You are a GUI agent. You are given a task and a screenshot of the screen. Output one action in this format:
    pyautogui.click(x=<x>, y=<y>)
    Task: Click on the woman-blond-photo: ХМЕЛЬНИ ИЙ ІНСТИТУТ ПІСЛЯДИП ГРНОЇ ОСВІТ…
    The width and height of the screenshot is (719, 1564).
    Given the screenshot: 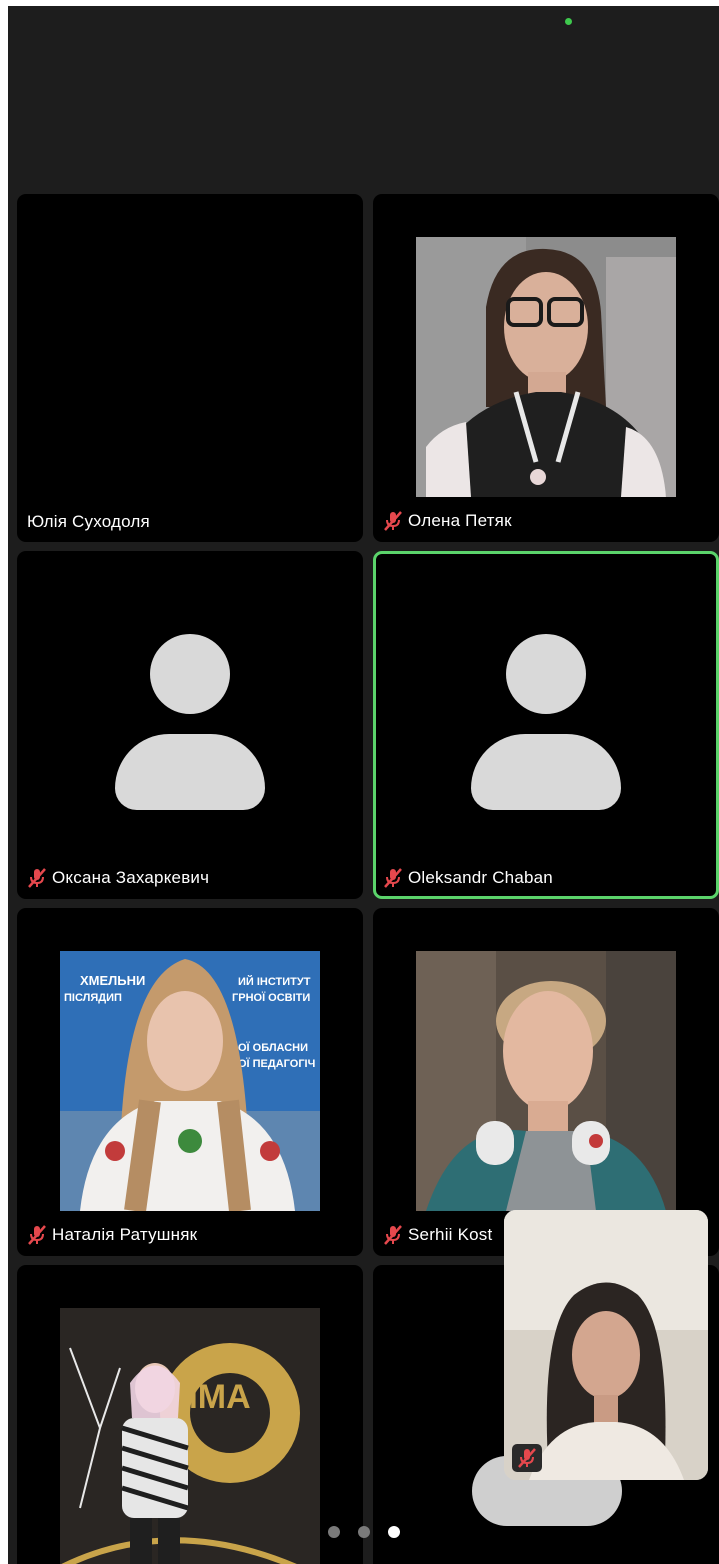 What is the action you would take?
    pyautogui.click(x=190, y=1081)
    